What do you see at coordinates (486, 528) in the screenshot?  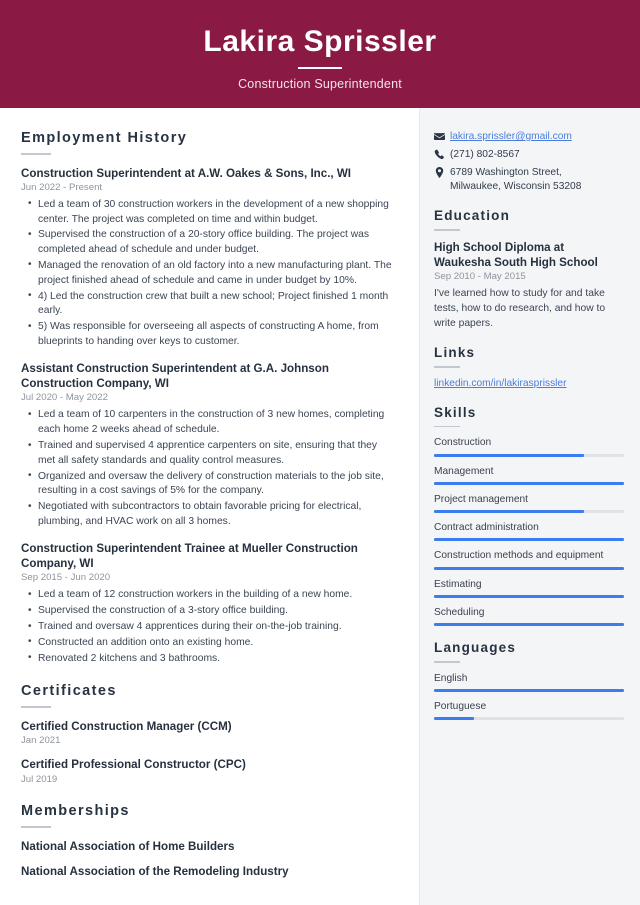 I see `skill-item-label: Contract administration` at bounding box center [486, 528].